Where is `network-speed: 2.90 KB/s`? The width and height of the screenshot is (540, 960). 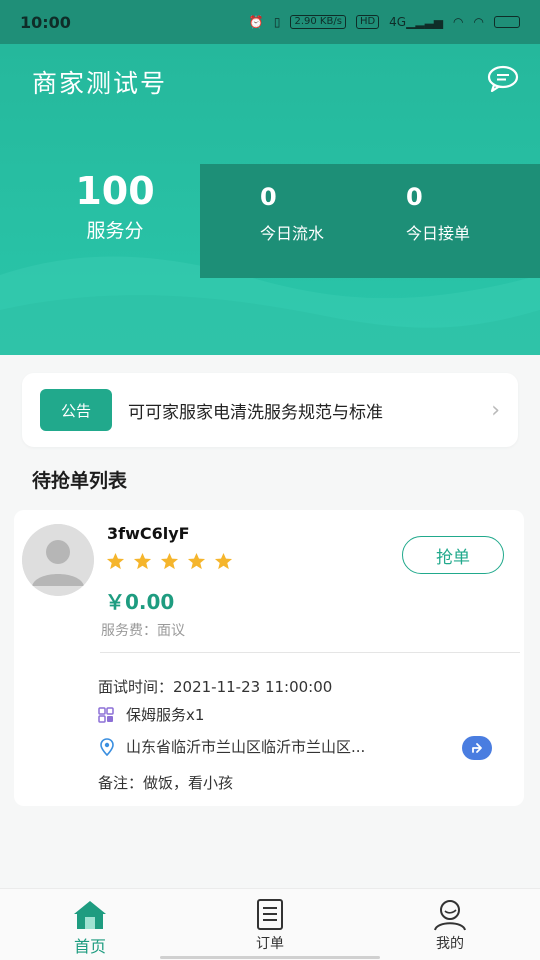 network-speed: 2.90 KB/s is located at coordinates (318, 22).